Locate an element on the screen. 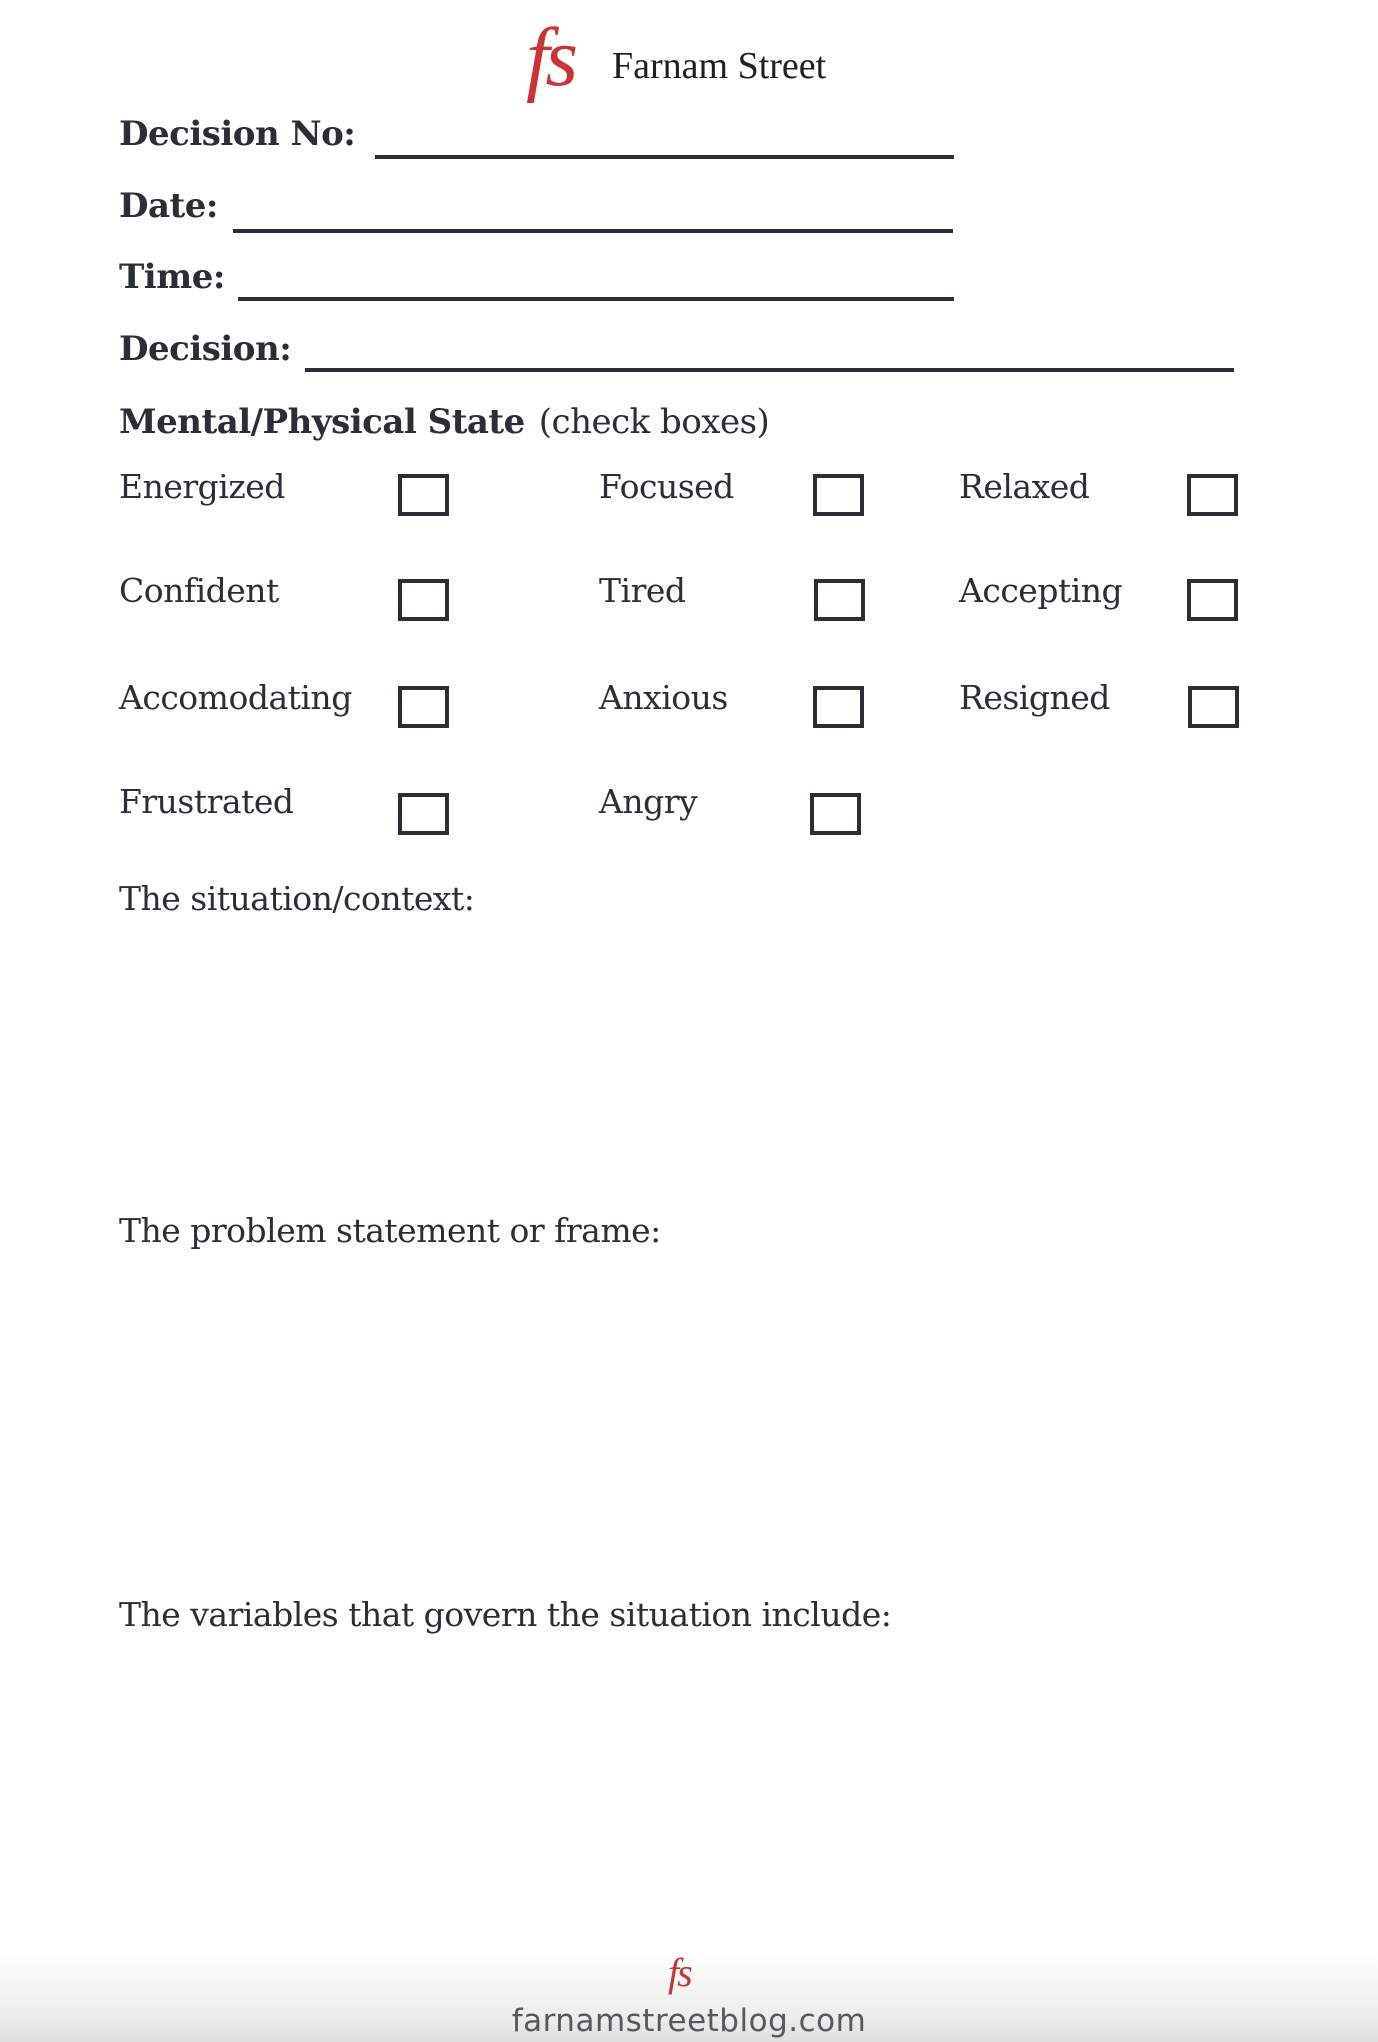 This screenshot has width=1378, height=2042. situation-label: The situation/context: is located at coordinates (297, 898).